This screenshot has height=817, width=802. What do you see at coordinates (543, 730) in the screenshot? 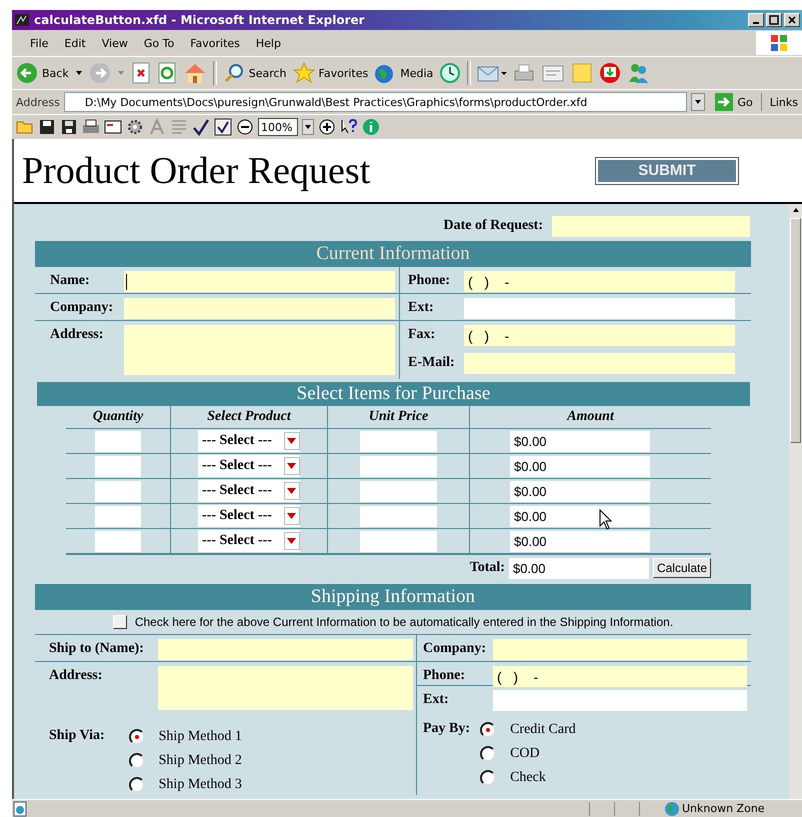
I see `radio-label: Credit Card` at bounding box center [543, 730].